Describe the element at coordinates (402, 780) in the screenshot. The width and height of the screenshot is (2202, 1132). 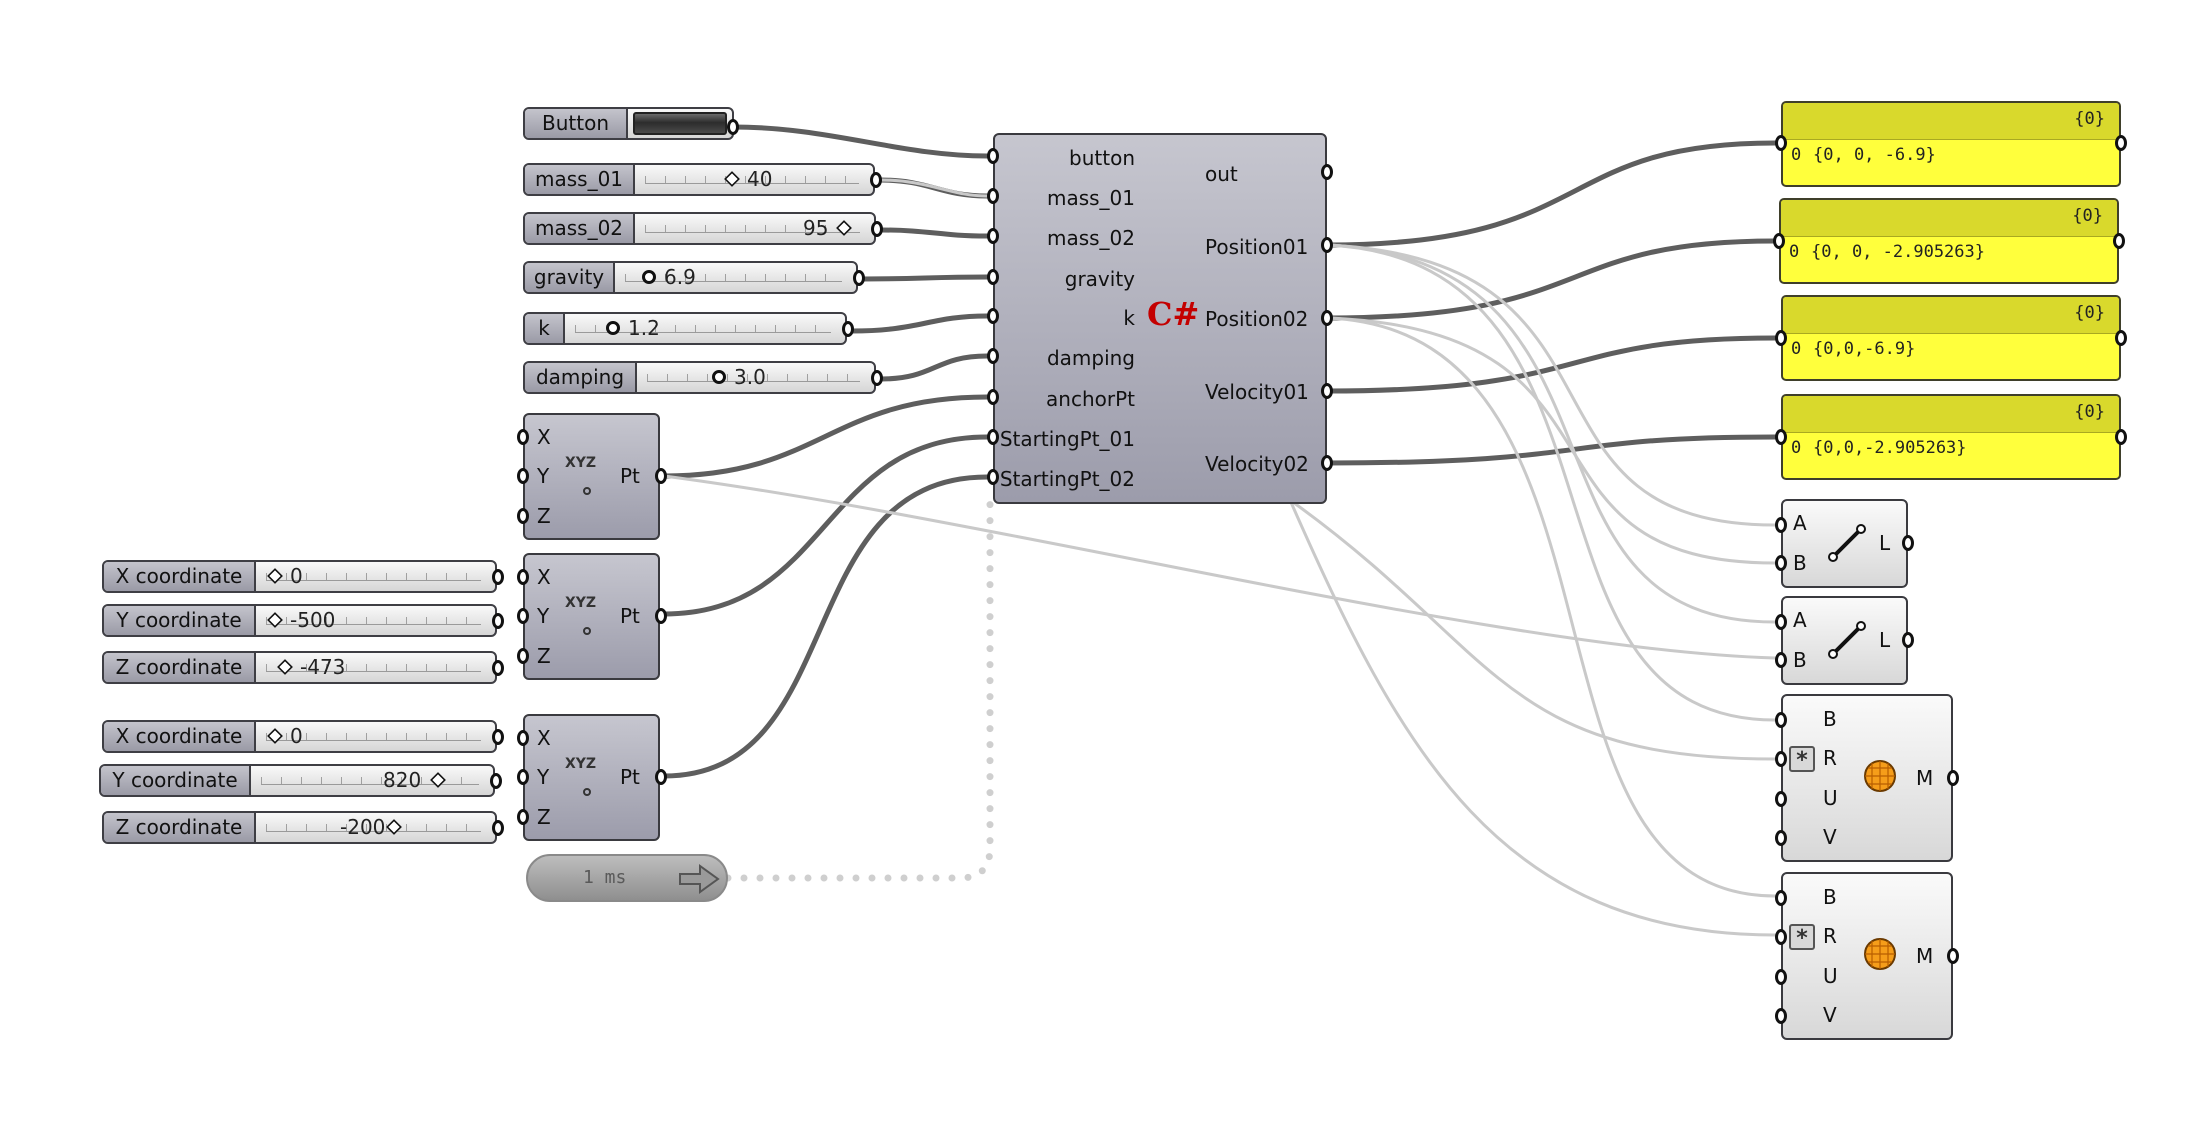
I see `slider-value: 820` at that location.